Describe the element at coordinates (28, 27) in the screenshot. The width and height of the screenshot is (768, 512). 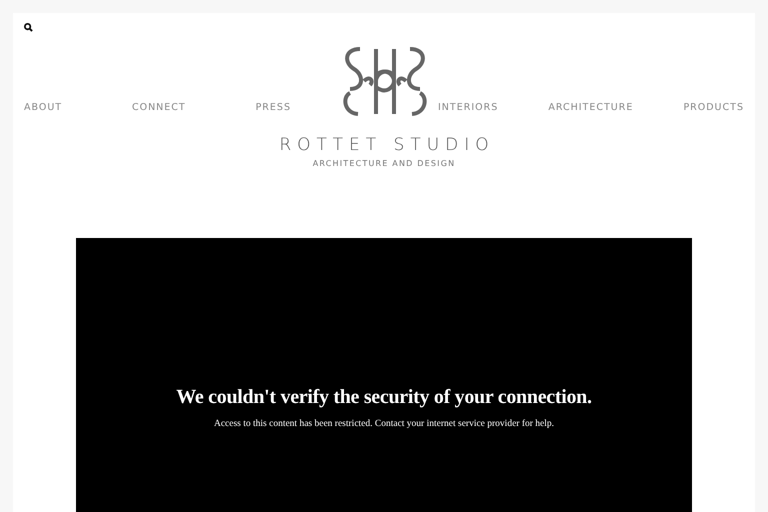
I see `search-icon` at that location.